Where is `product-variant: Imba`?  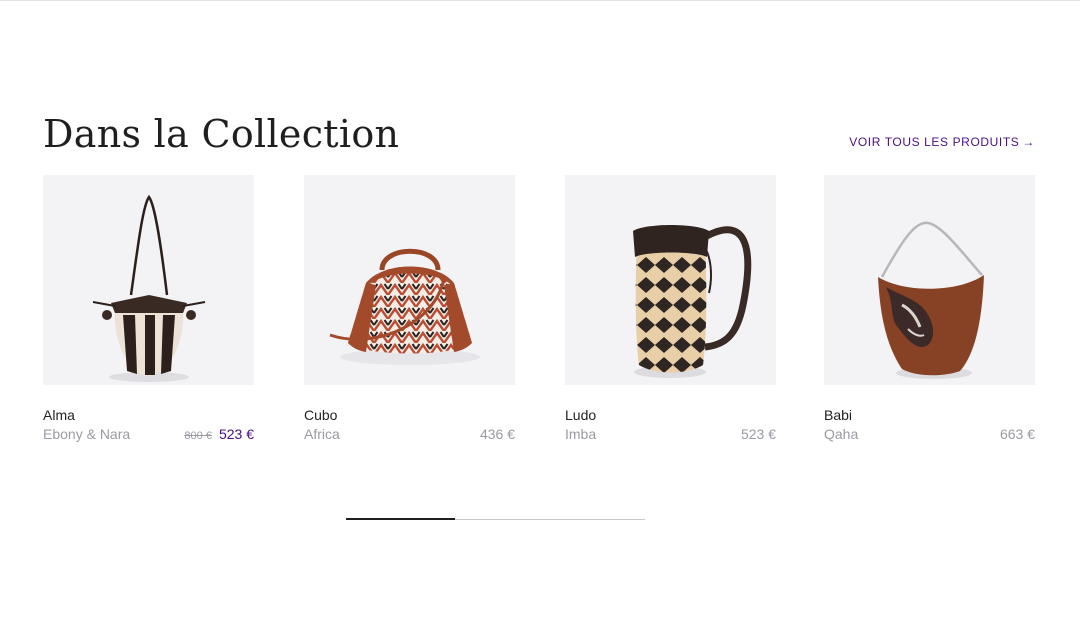 product-variant: Imba is located at coordinates (581, 434).